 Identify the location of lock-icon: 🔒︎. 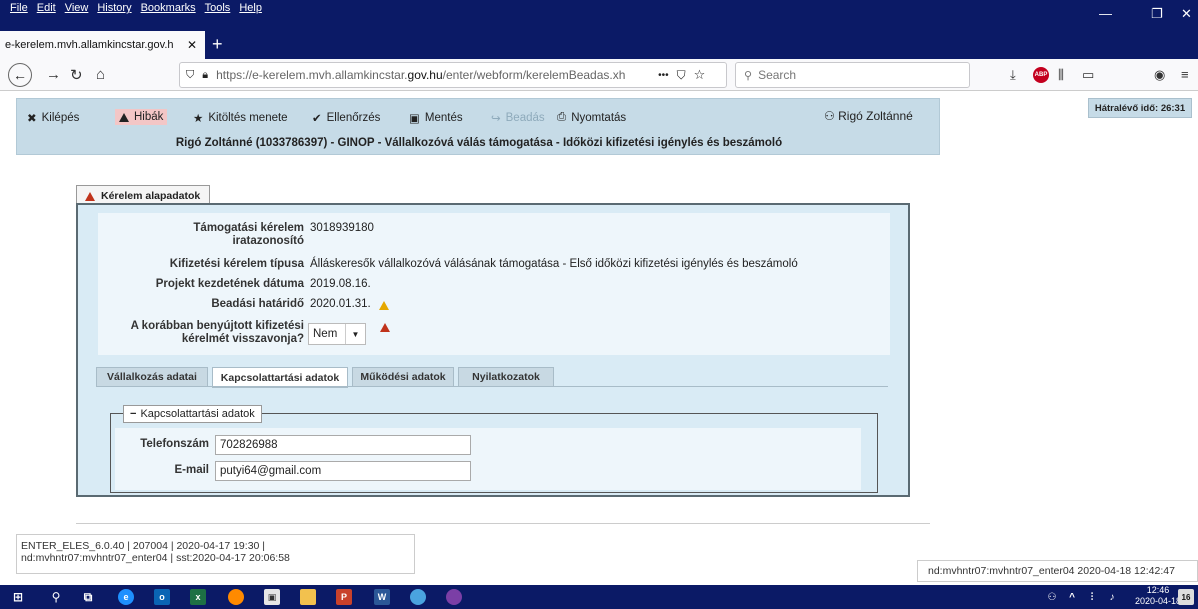
(205, 75).